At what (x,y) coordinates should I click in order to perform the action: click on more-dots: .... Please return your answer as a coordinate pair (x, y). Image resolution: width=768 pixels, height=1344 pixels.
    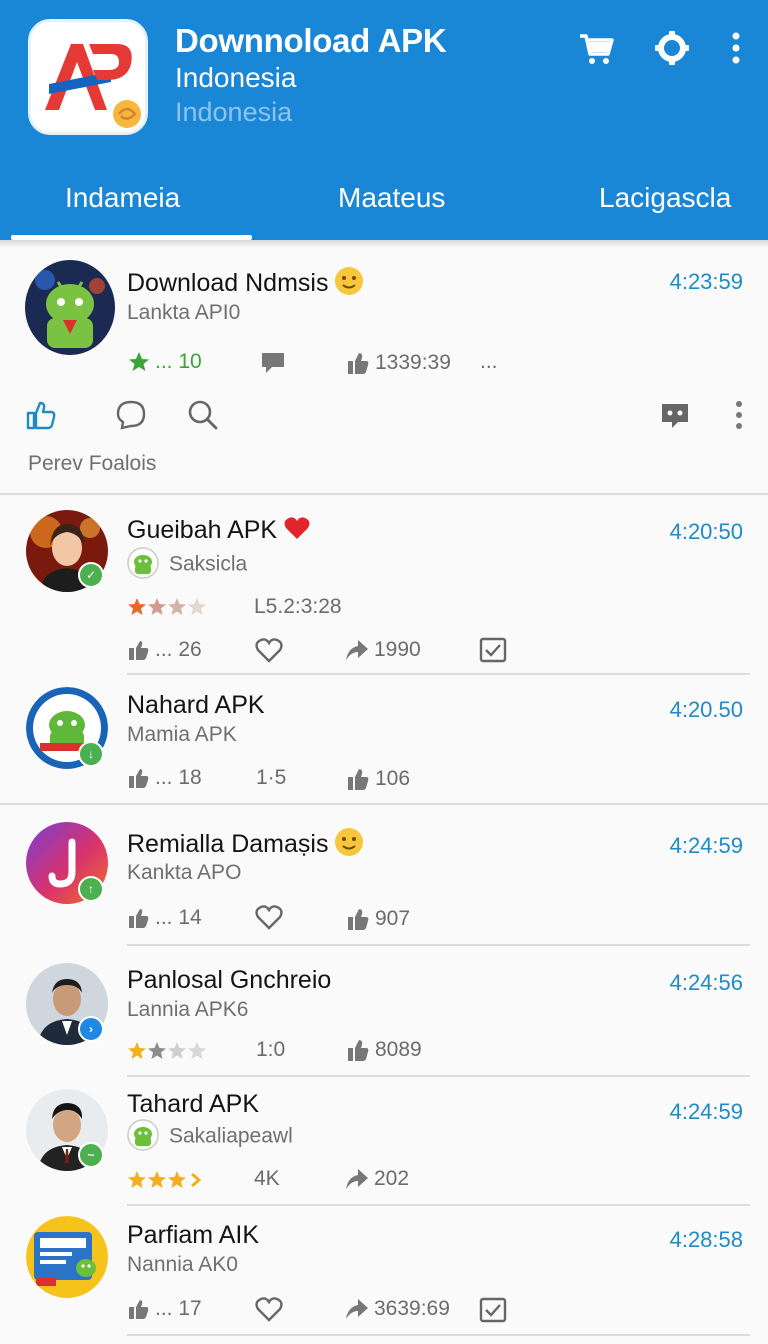
    Looking at the image, I should click on (489, 362).